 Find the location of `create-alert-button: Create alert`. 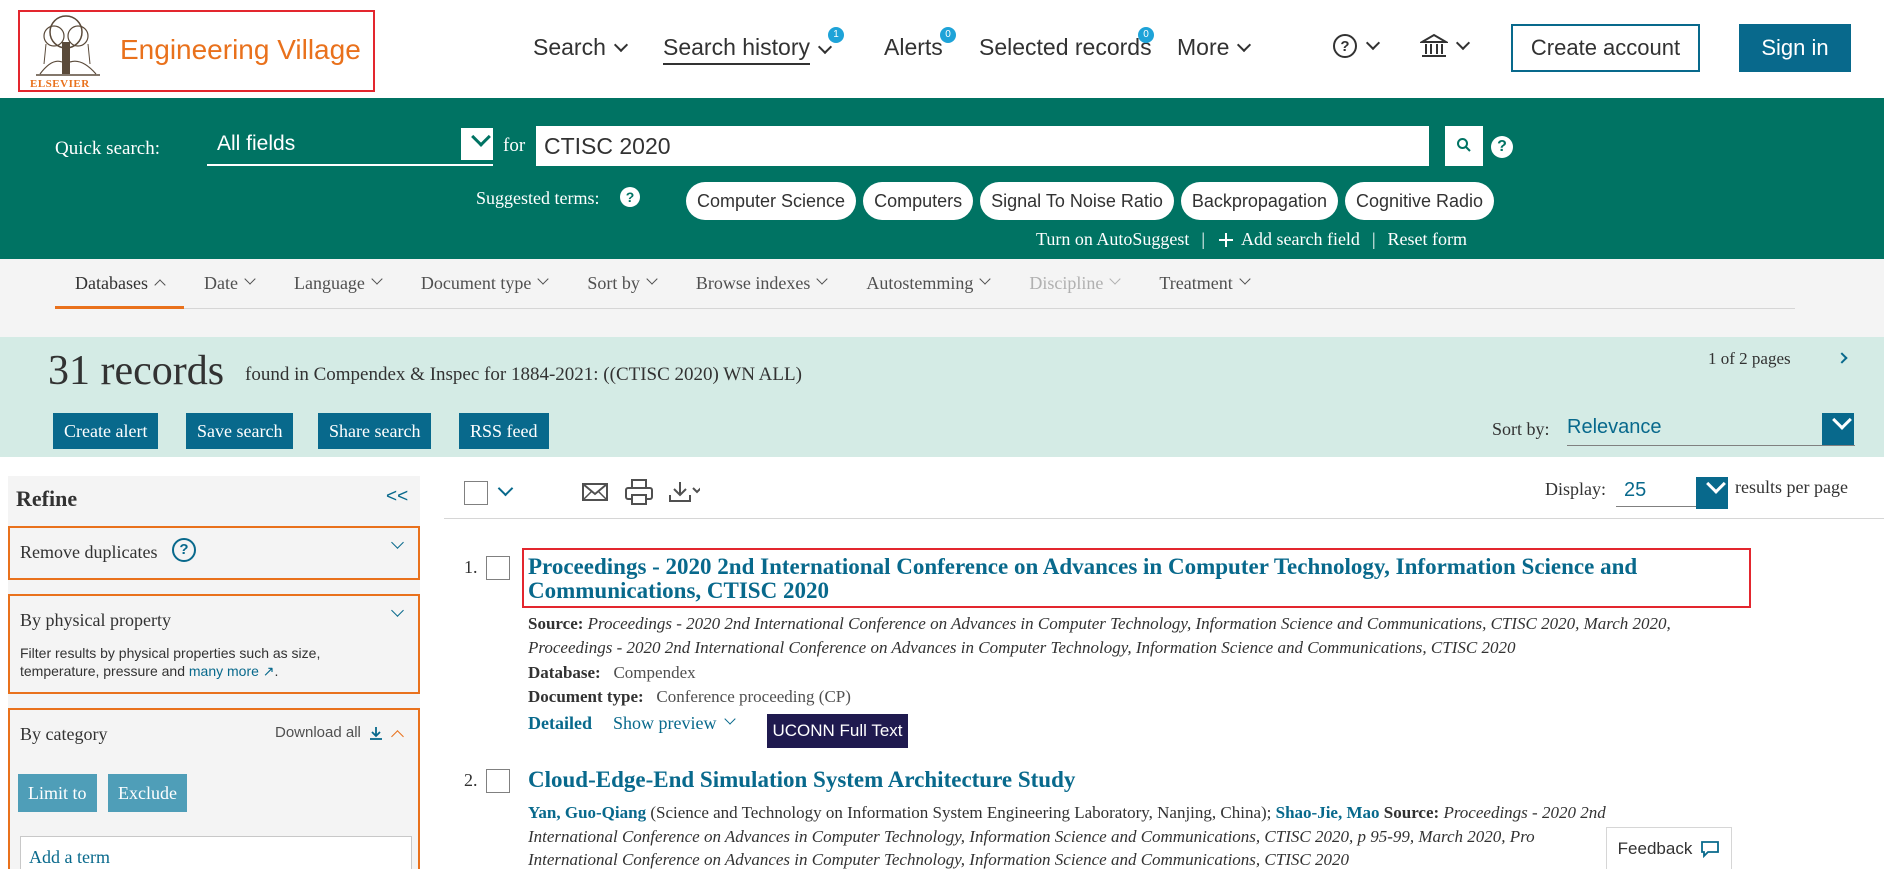

create-alert-button: Create alert is located at coordinates (106, 431).